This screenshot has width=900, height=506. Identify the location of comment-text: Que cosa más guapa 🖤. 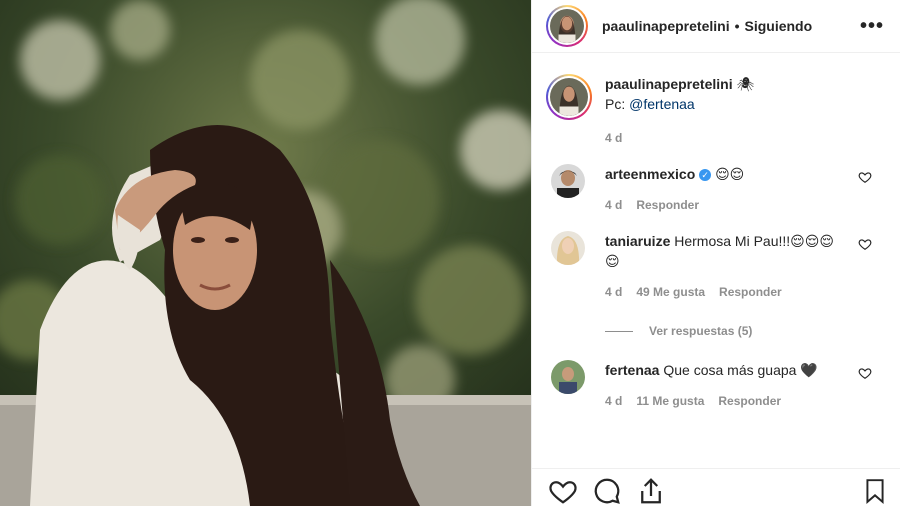
(740, 370).